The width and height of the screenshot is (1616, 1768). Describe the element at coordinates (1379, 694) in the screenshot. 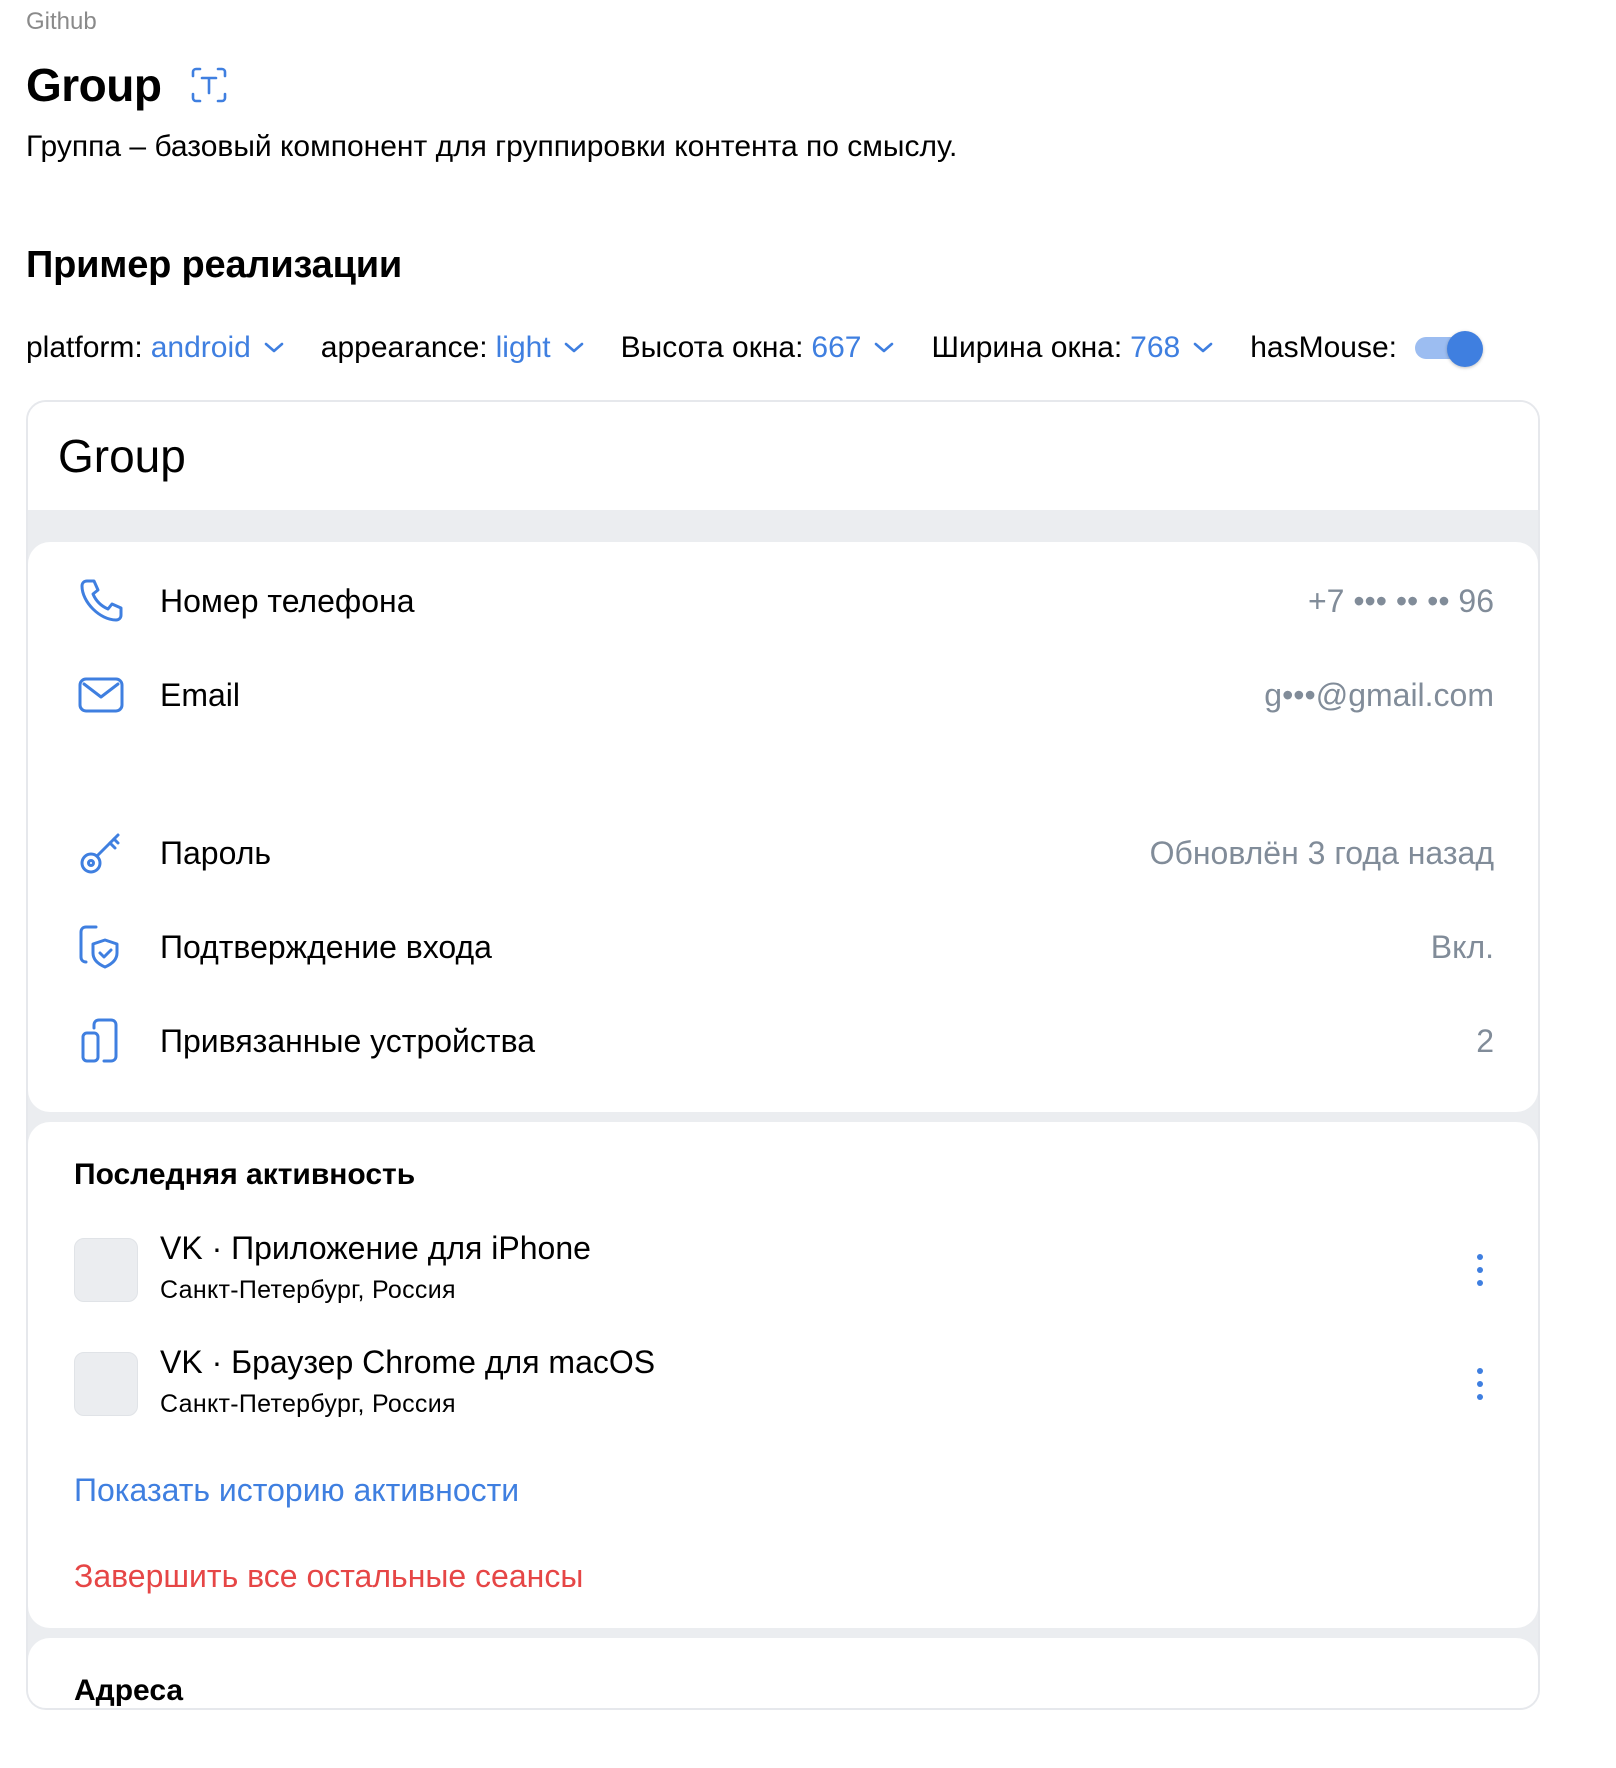

I see `cell-value: g•••@gmail.com` at that location.